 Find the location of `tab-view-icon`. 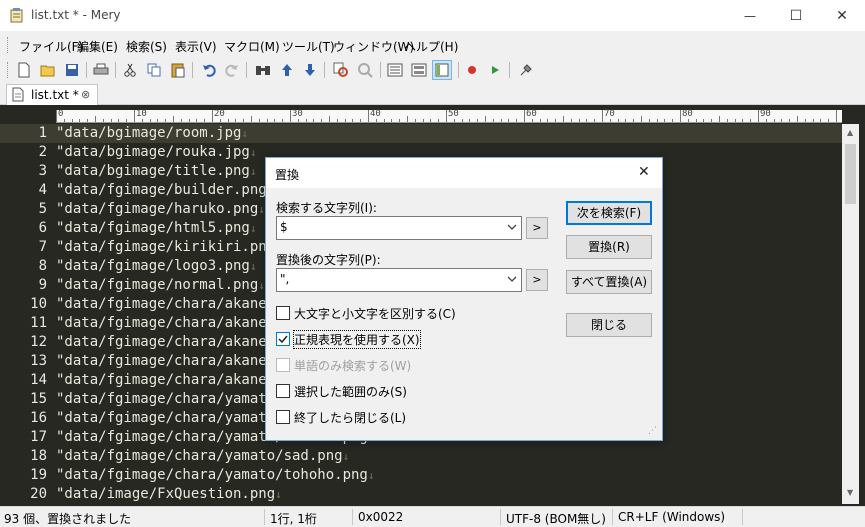

tab-view-icon is located at coordinates (442, 70).